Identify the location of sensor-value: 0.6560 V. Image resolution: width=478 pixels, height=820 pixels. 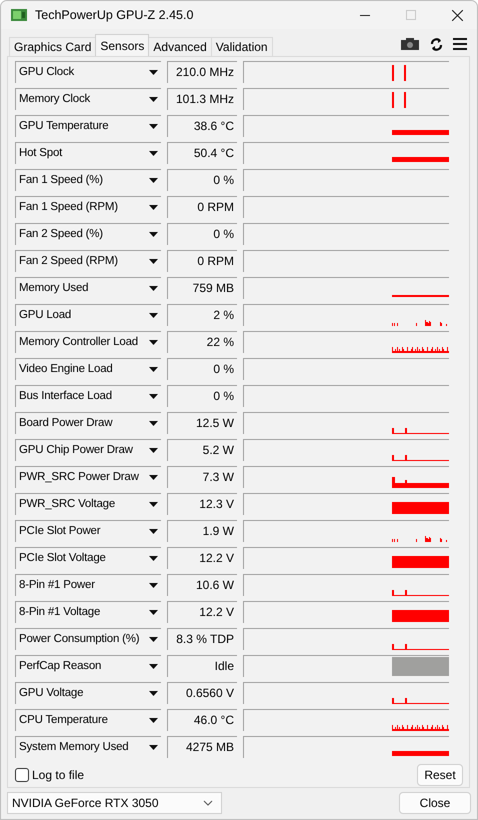
(202, 693).